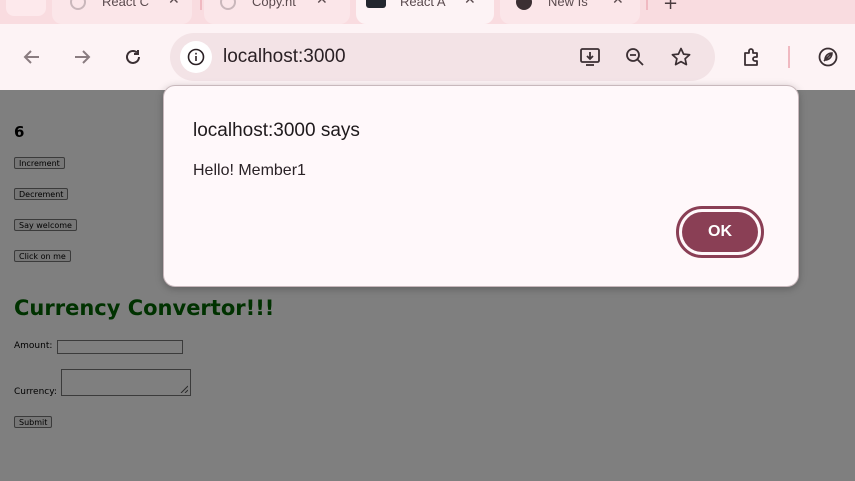 Image resolution: width=855 pixels, height=481 pixels. I want to click on tab-new-issue: New Is ✕, so click(570, 12).